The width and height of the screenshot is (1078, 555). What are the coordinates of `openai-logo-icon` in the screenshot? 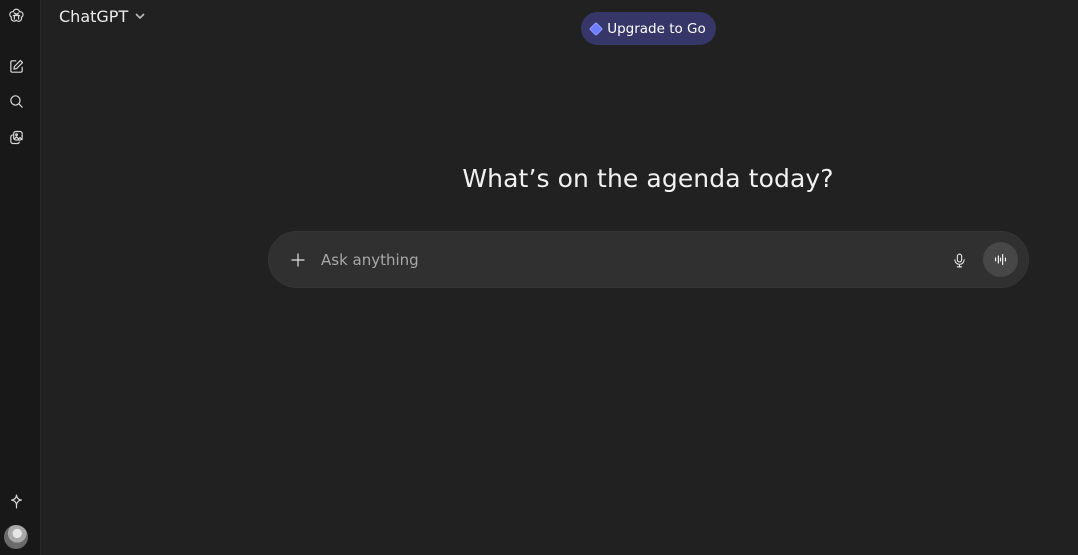 It's located at (16, 15).